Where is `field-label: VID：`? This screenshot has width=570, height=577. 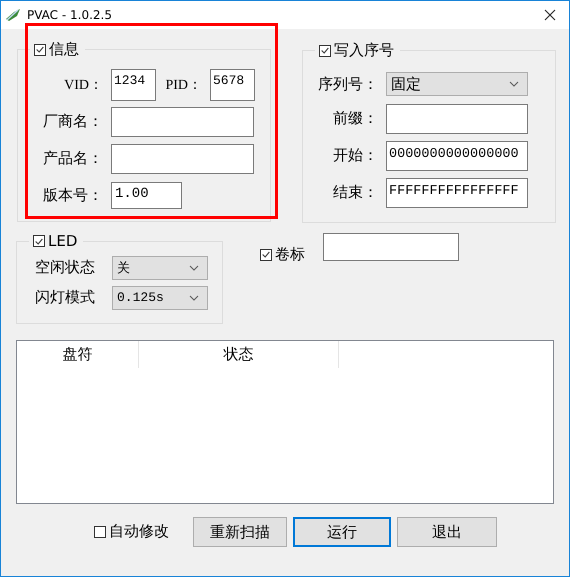 field-label: VID： is located at coordinates (83, 85).